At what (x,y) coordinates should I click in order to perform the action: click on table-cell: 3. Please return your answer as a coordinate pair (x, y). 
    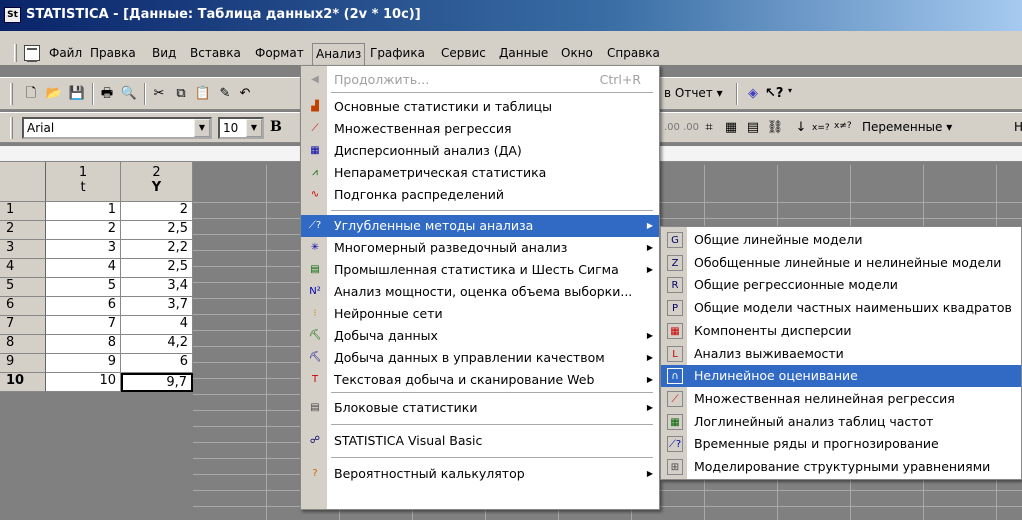
    Looking at the image, I should click on (83, 249).